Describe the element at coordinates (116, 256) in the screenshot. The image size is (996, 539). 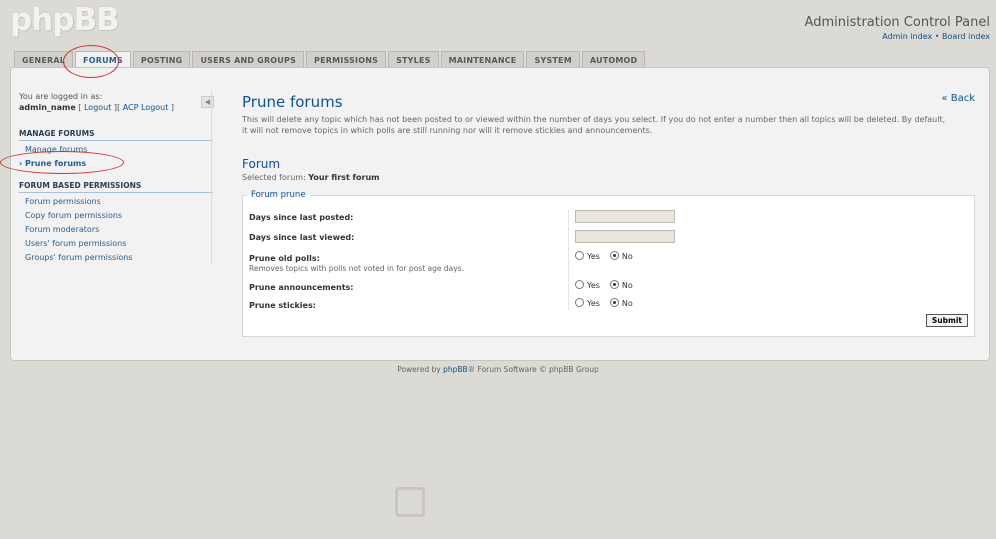
I see `sidebar-item-groups-forum-permissions: Groups' forum permissions` at that location.